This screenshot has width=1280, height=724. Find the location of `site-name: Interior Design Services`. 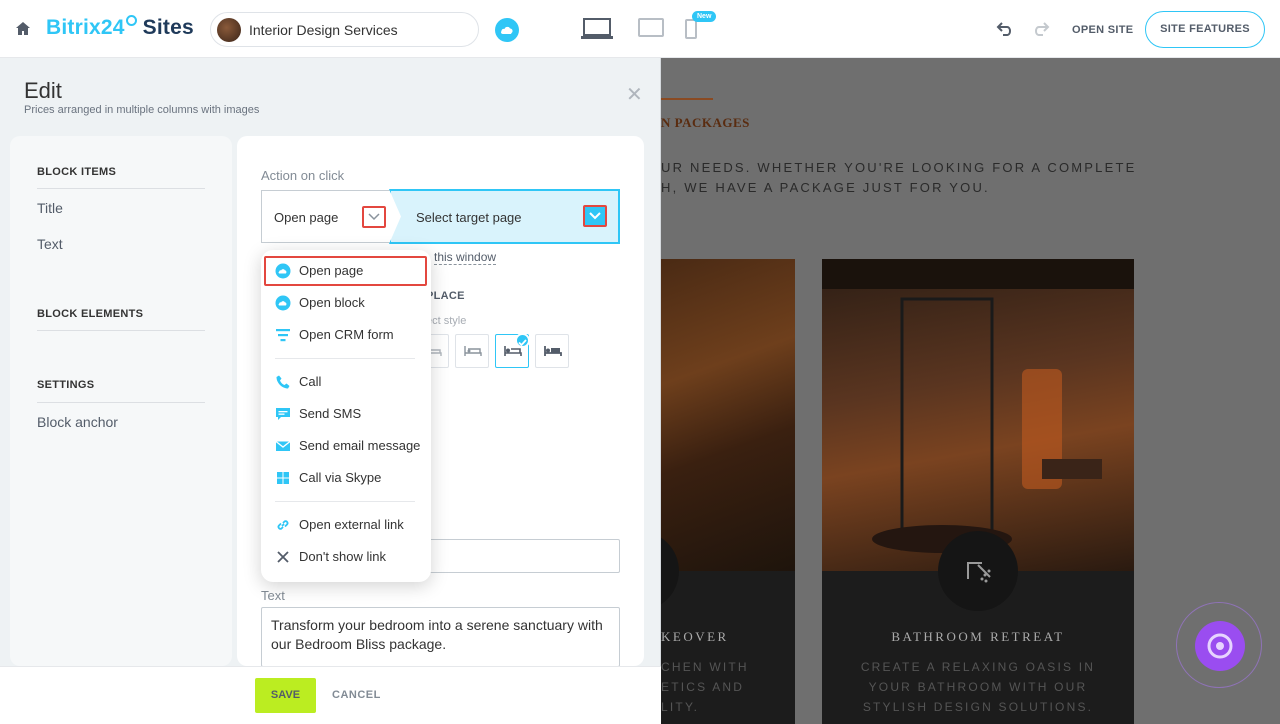

site-name: Interior Design Services is located at coordinates (323, 30).